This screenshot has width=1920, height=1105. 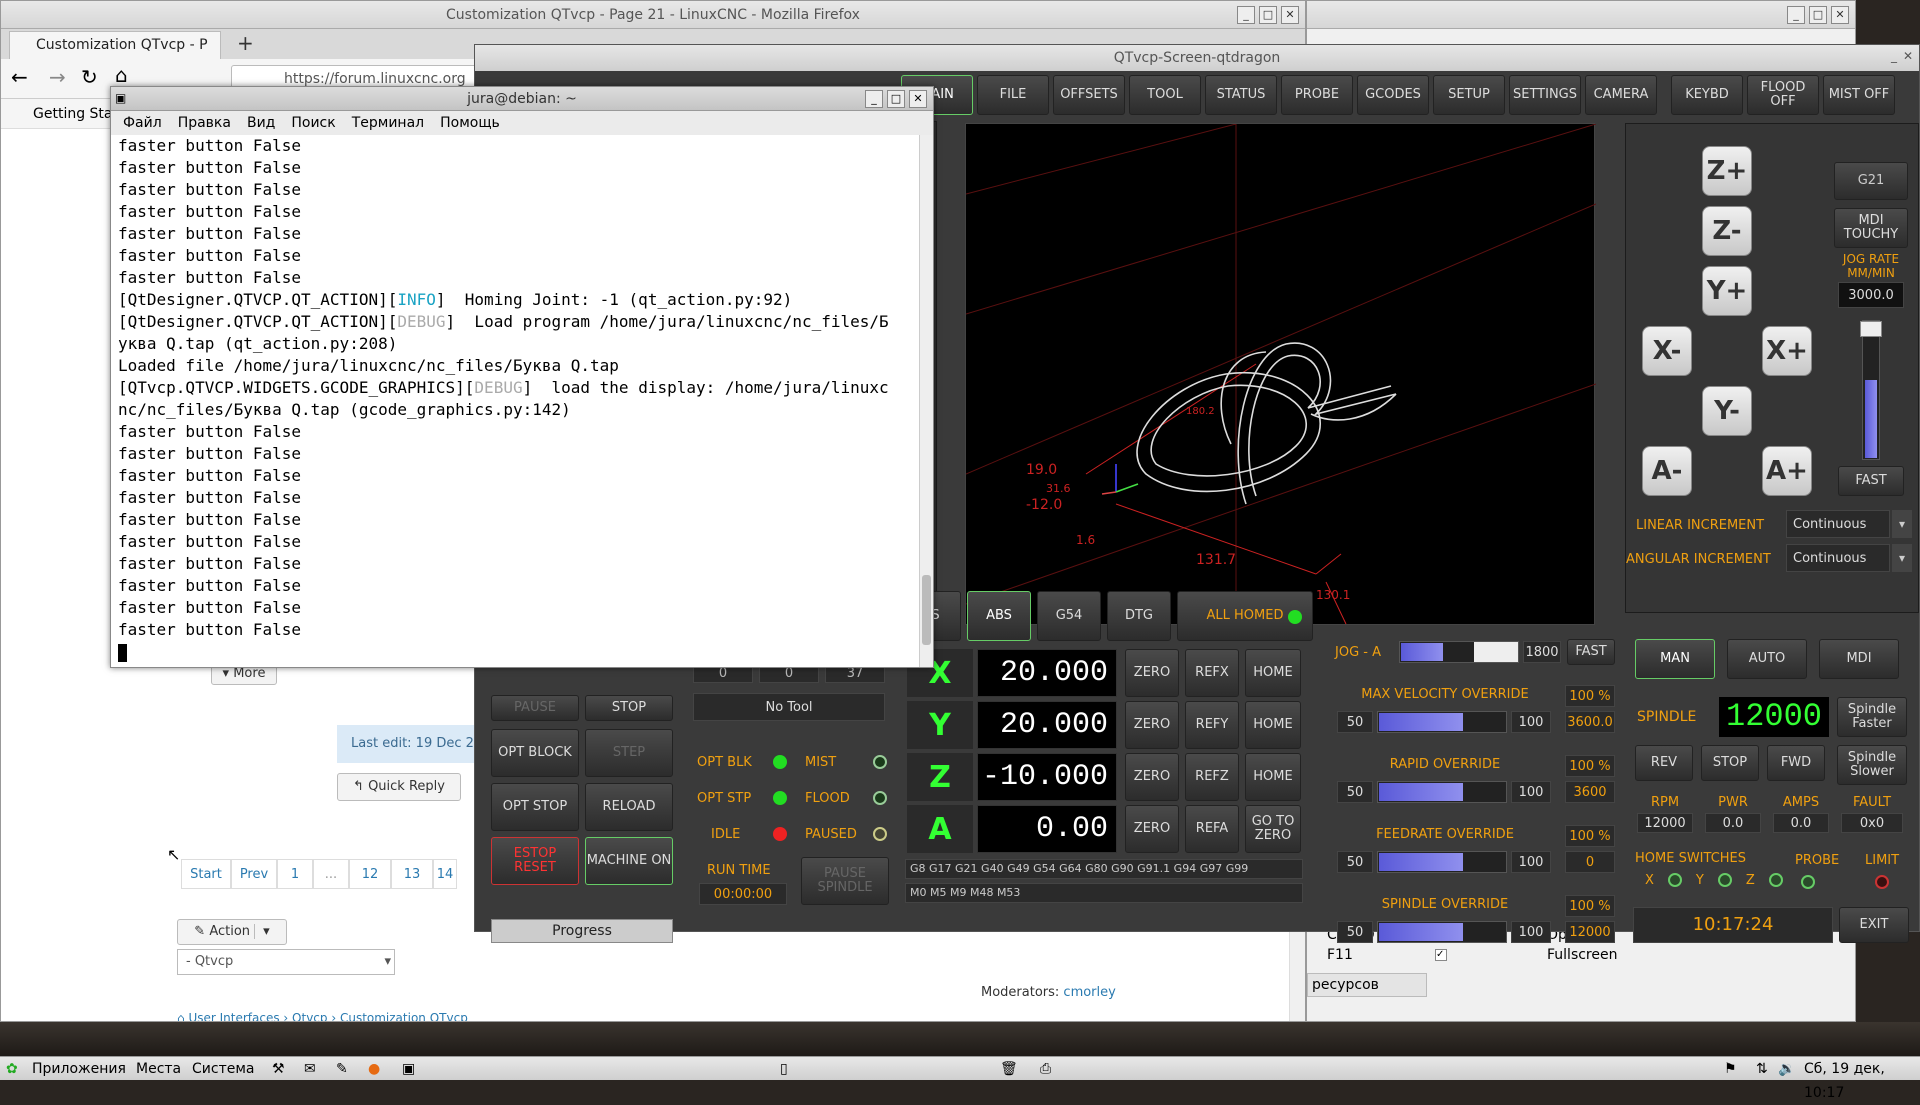 What do you see at coordinates (261, 123) in the screenshot?
I see `menu-view: Вид` at bounding box center [261, 123].